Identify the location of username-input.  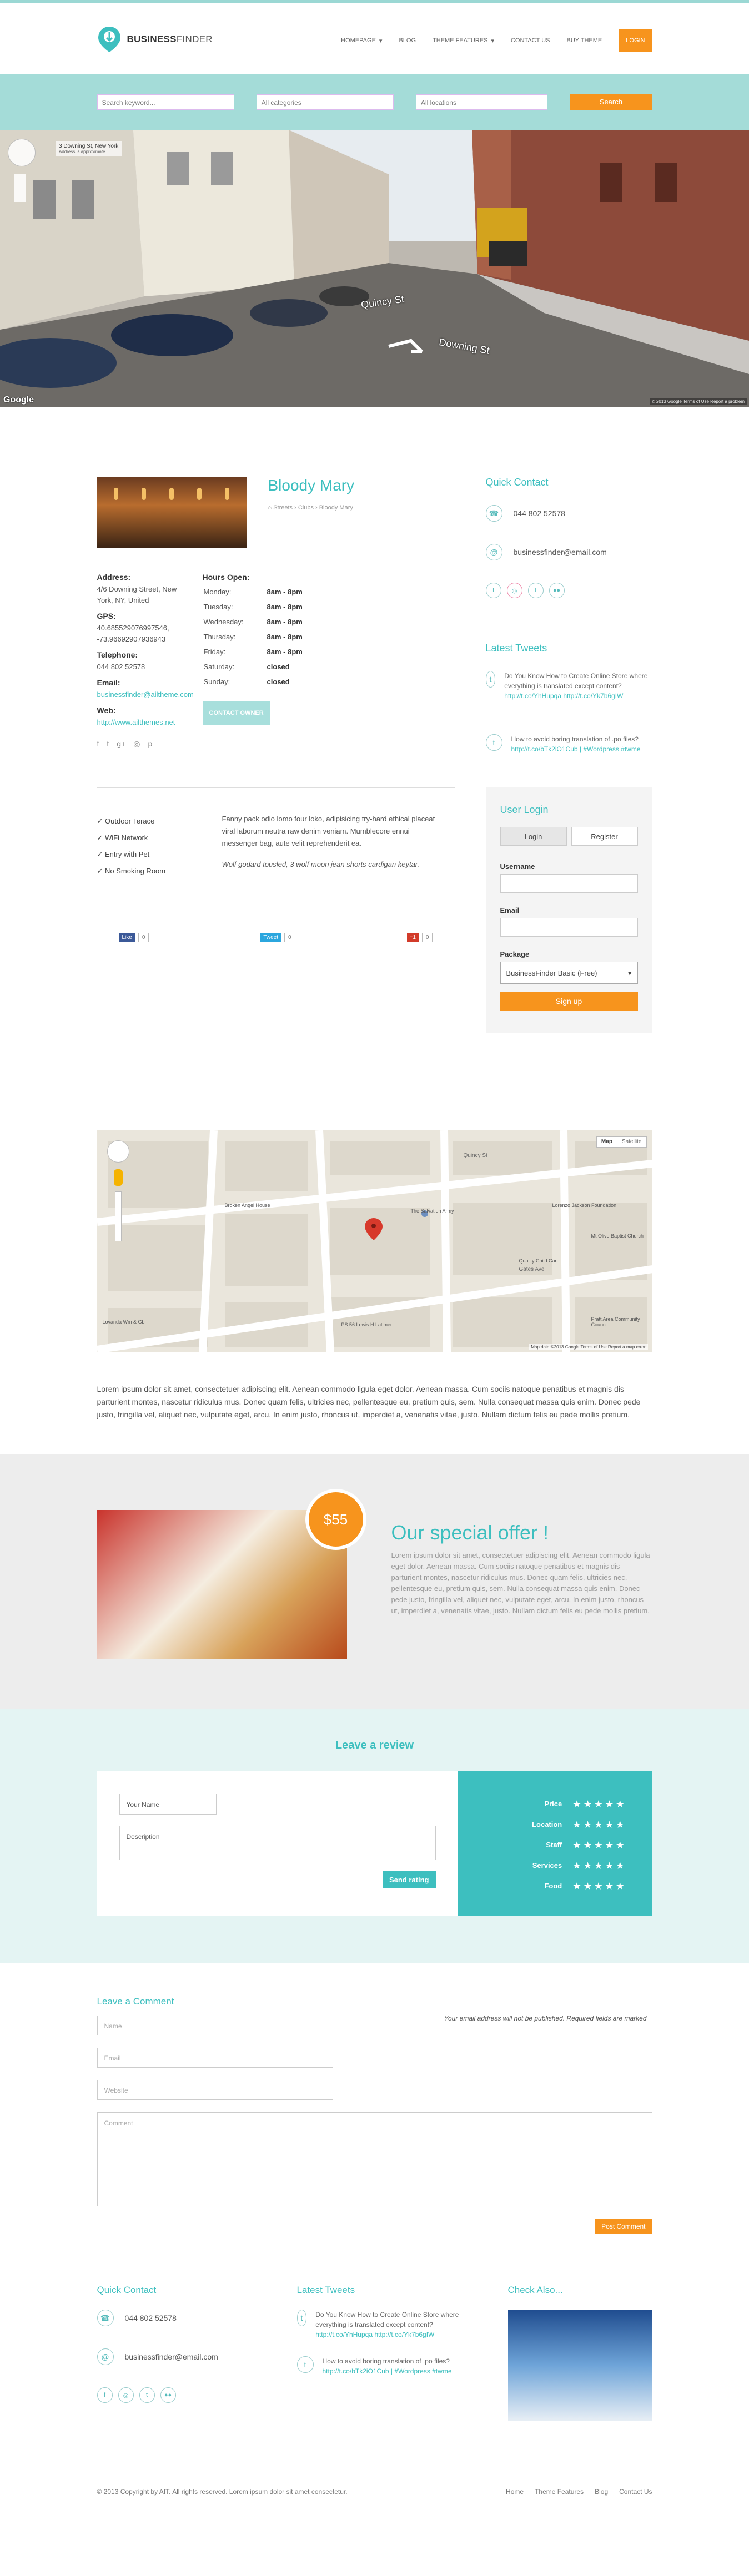
(569, 883).